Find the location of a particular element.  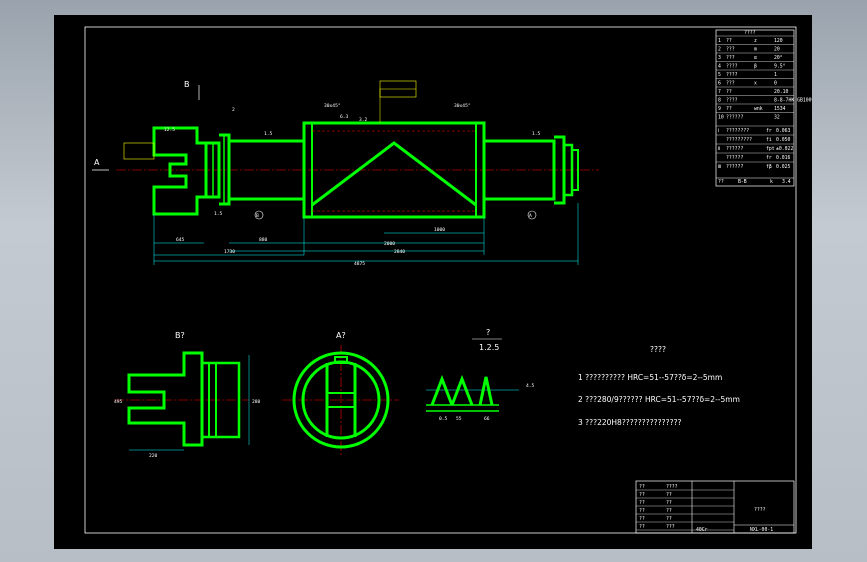

section-b-view: B? 220 280 495 is located at coordinates (187, 395).